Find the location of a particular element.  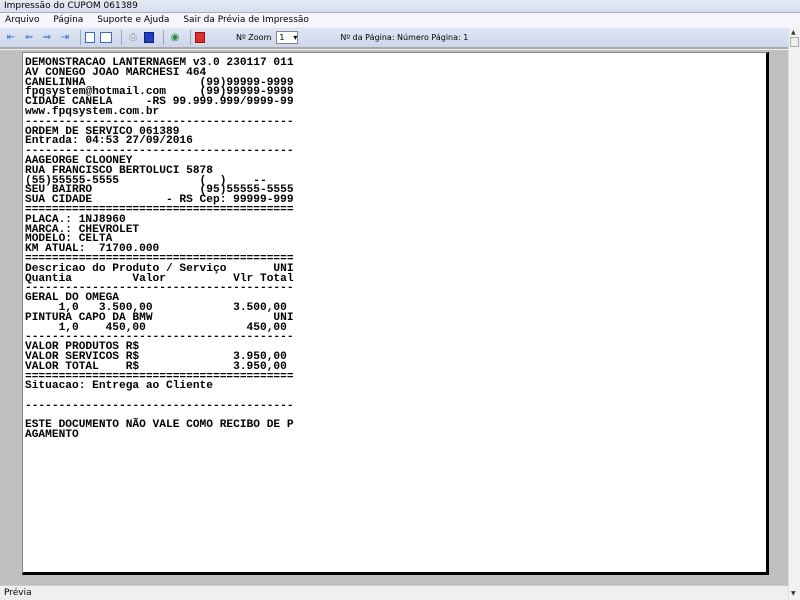

first-page-icon: ⇤ is located at coordinates (11, 38).